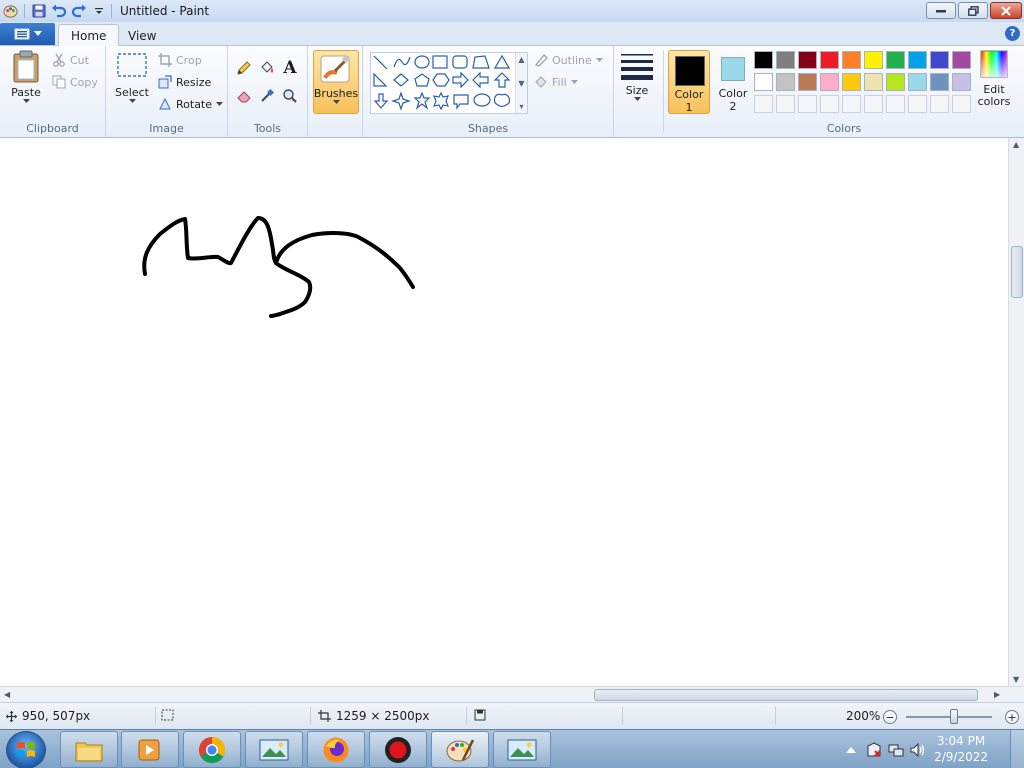  Describe the element at coordinates (997, 694) in the screenshot. I see `scroll-right-icon: ▶` at that location.